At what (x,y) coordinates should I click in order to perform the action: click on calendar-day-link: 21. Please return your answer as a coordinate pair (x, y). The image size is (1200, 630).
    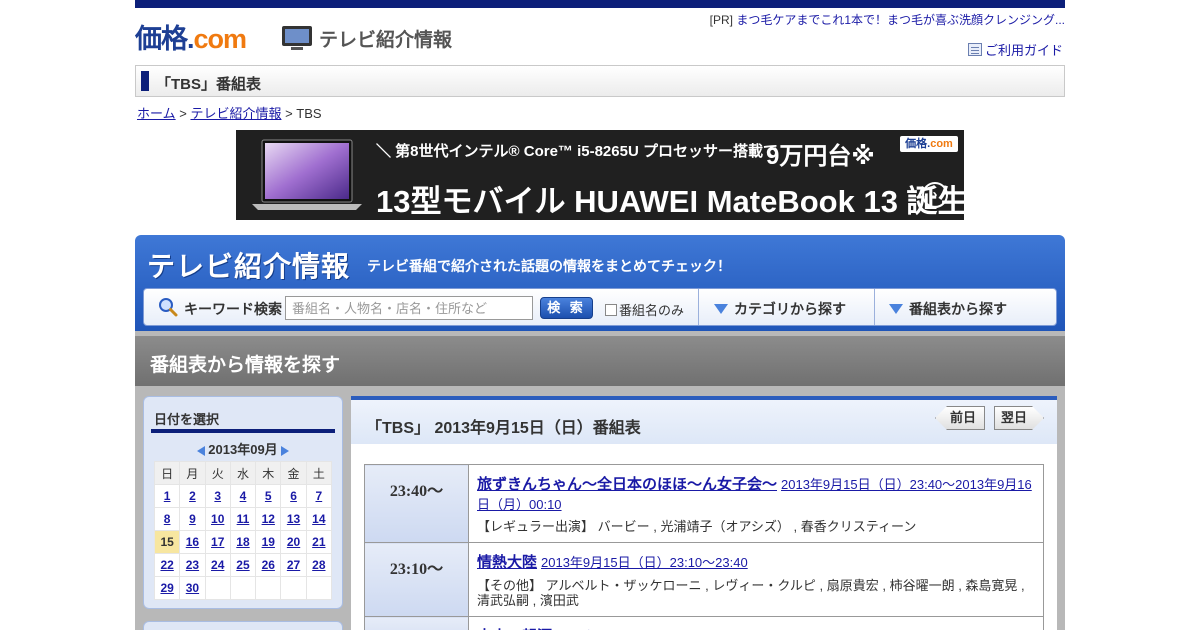
    Looking at the image, I should click on (318, 542).